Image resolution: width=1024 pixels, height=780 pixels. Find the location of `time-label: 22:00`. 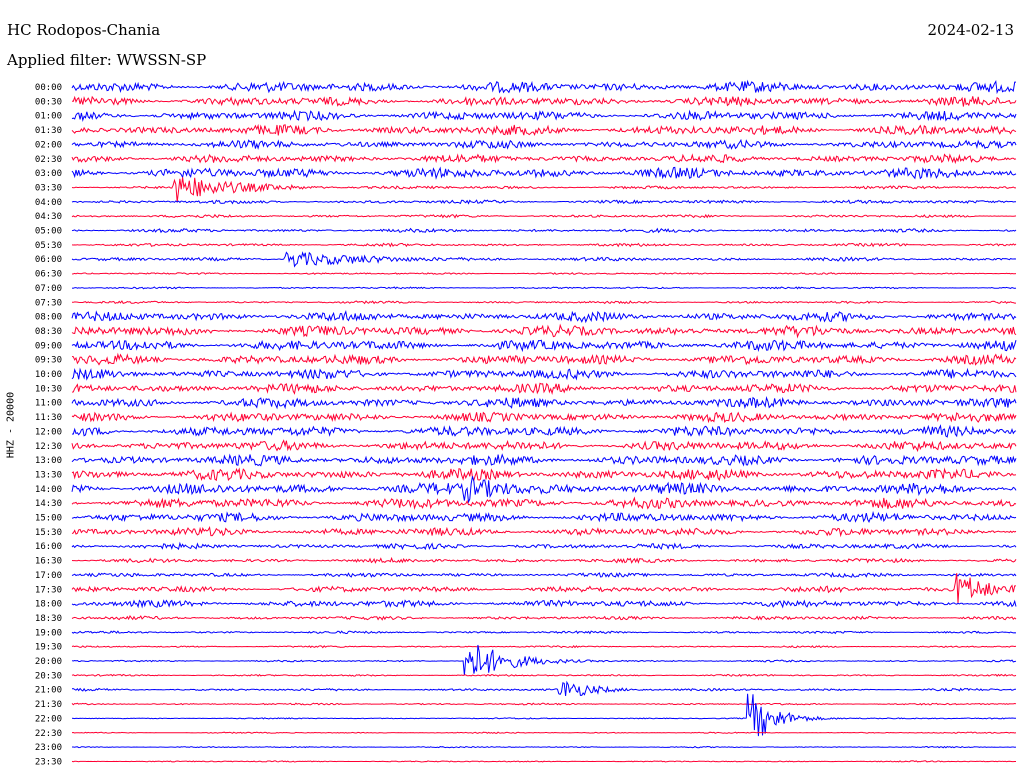

time-label: 22:00 is located at coordinates (48, 719).